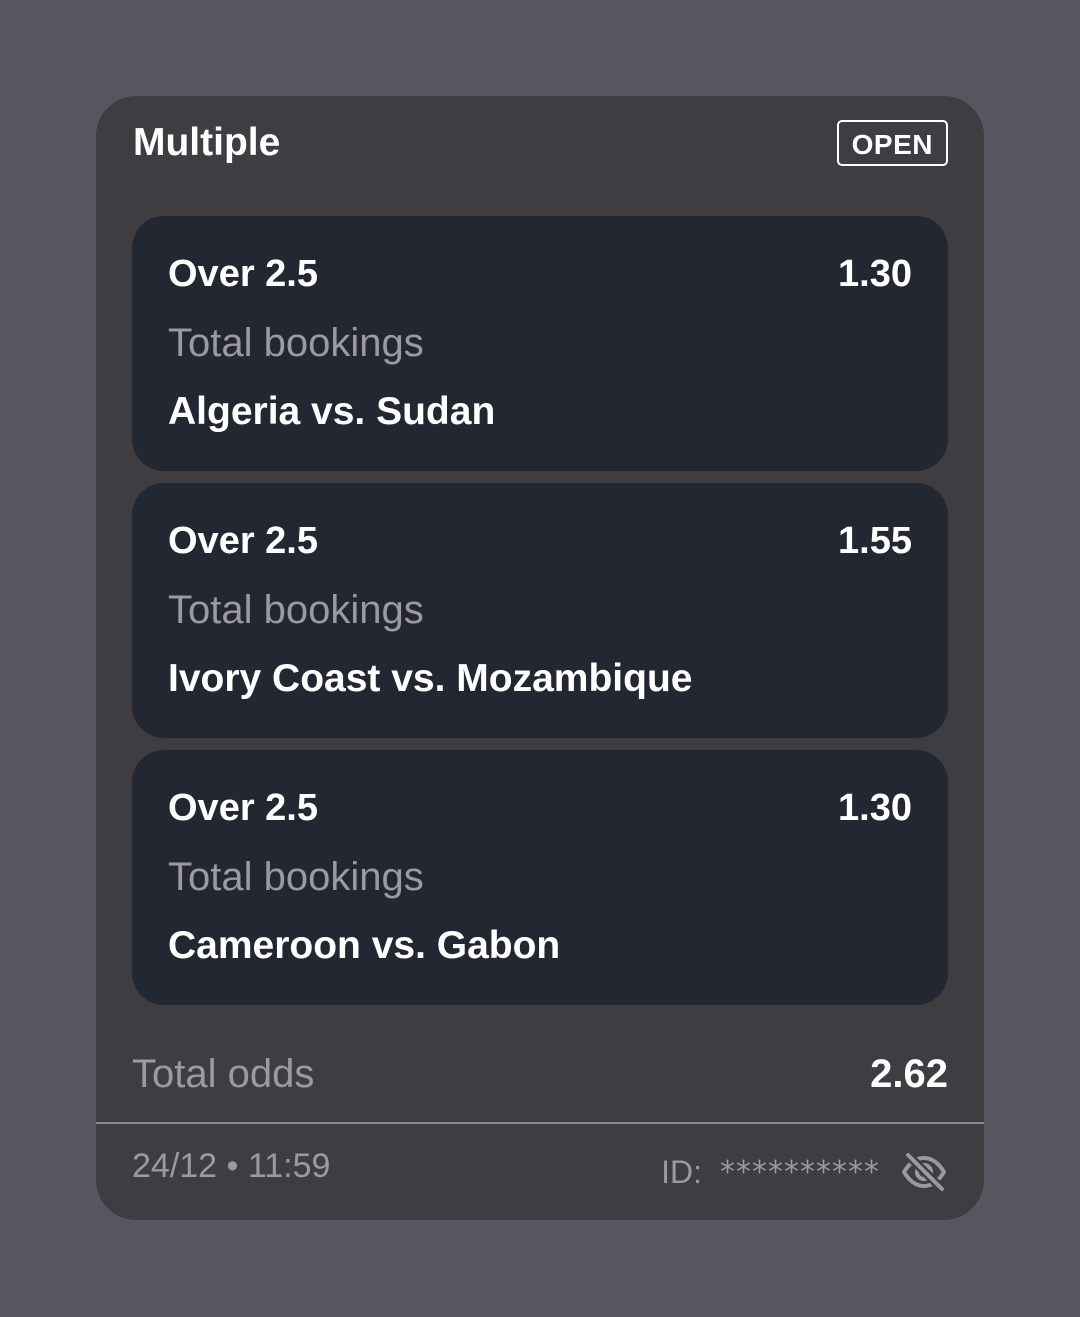 This screenshot has height=1317, width=1080. What do you see at coordinates (332, 411) in the screenshot?
I see `leg-match: Algeria vs. Sudan` at bounding box center [332, 411].